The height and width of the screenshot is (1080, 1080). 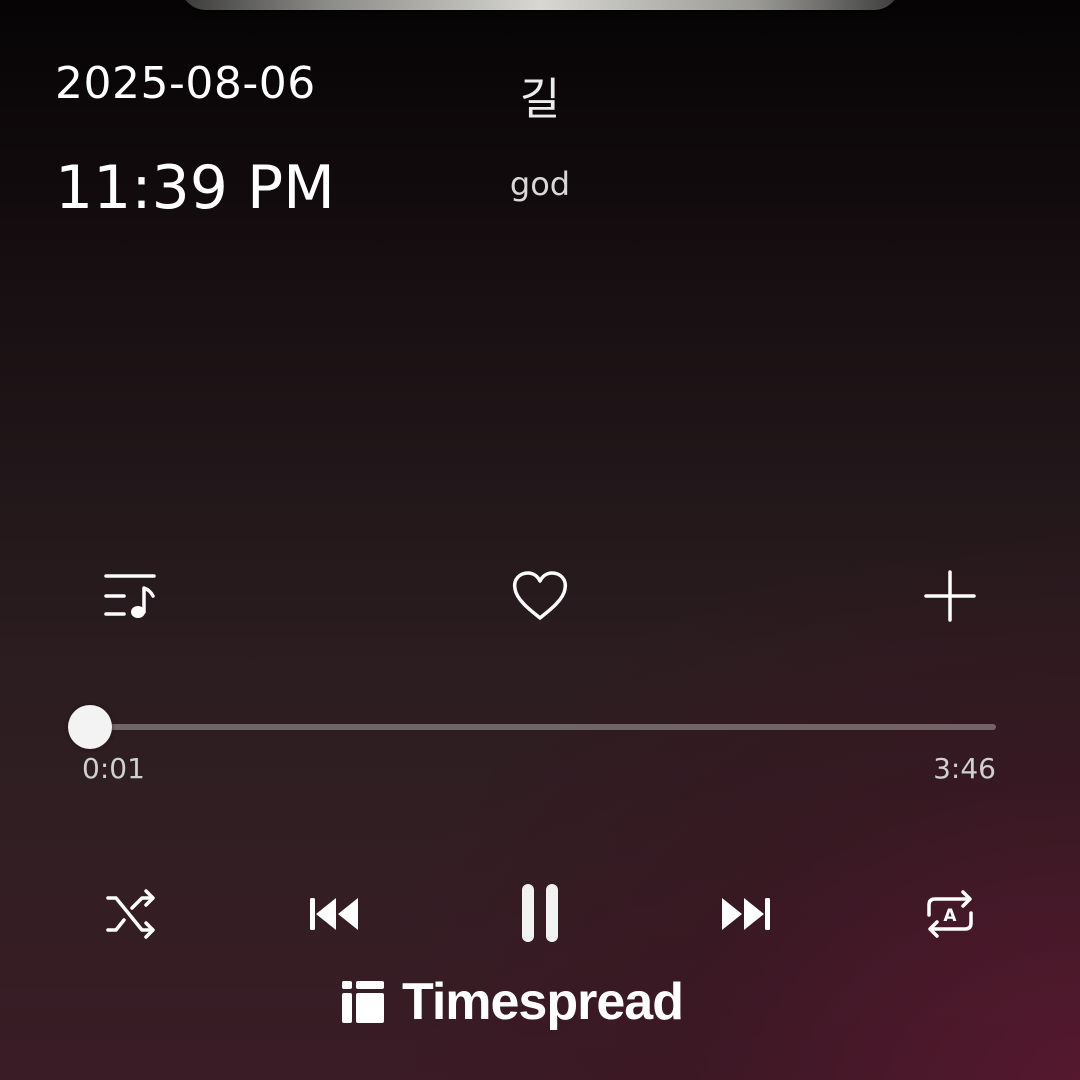 I want to click on playlist-button, so click(x=130, y=596).